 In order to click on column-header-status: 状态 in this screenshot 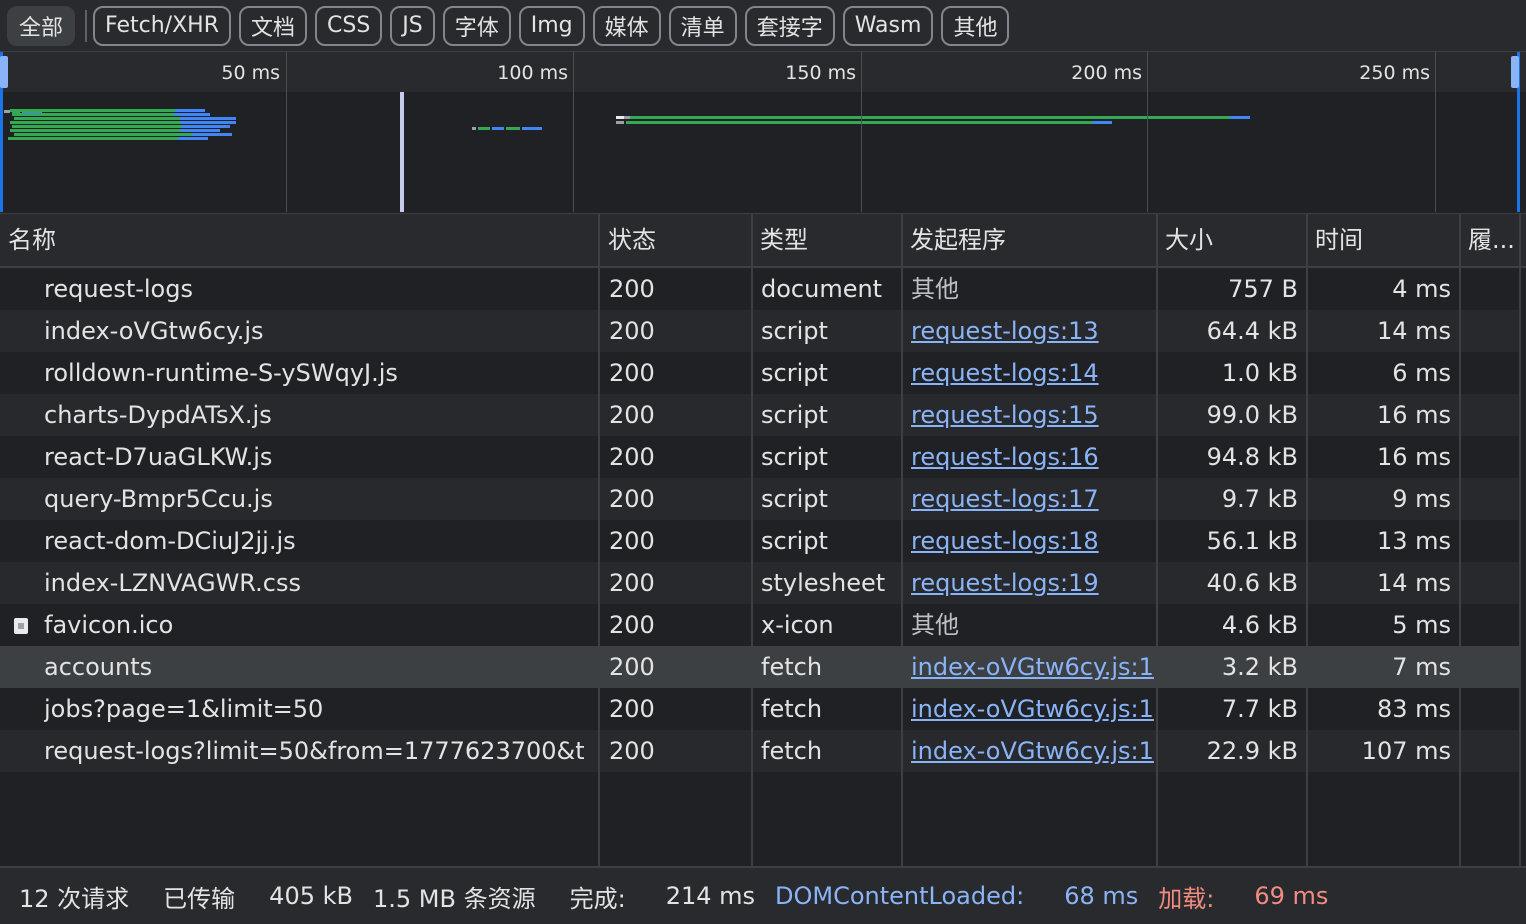, I will do `click(675, 240)`.